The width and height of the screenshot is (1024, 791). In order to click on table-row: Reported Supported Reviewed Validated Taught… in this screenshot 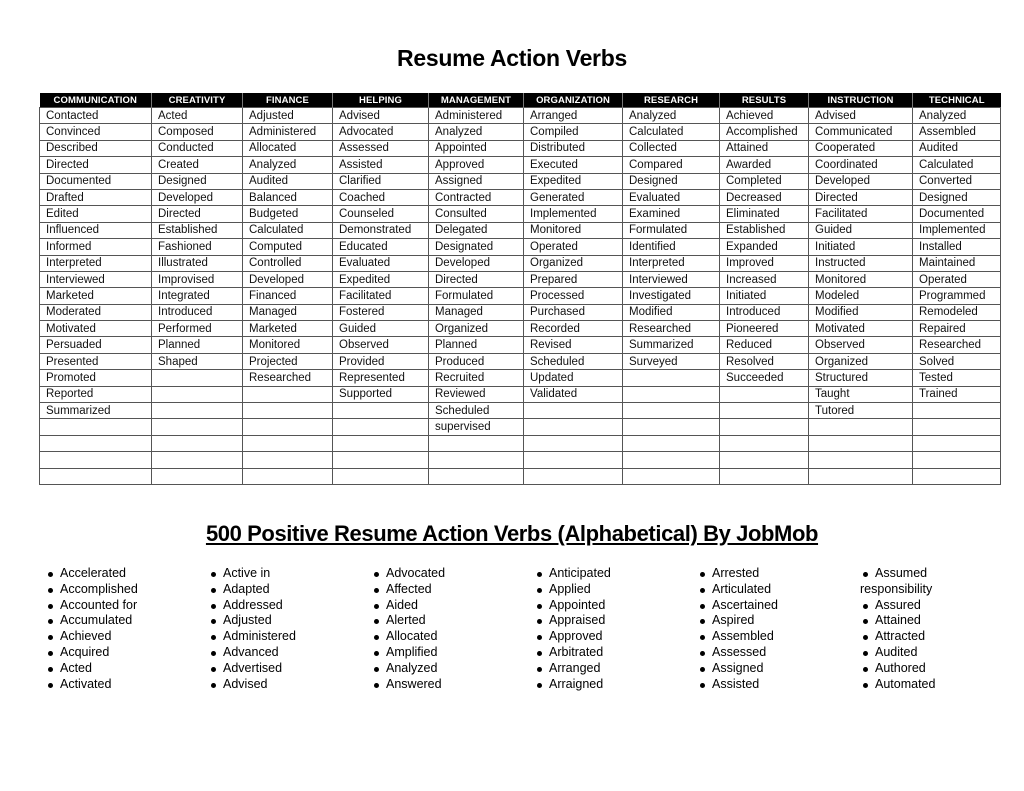, I will do `click(520, 394)`.